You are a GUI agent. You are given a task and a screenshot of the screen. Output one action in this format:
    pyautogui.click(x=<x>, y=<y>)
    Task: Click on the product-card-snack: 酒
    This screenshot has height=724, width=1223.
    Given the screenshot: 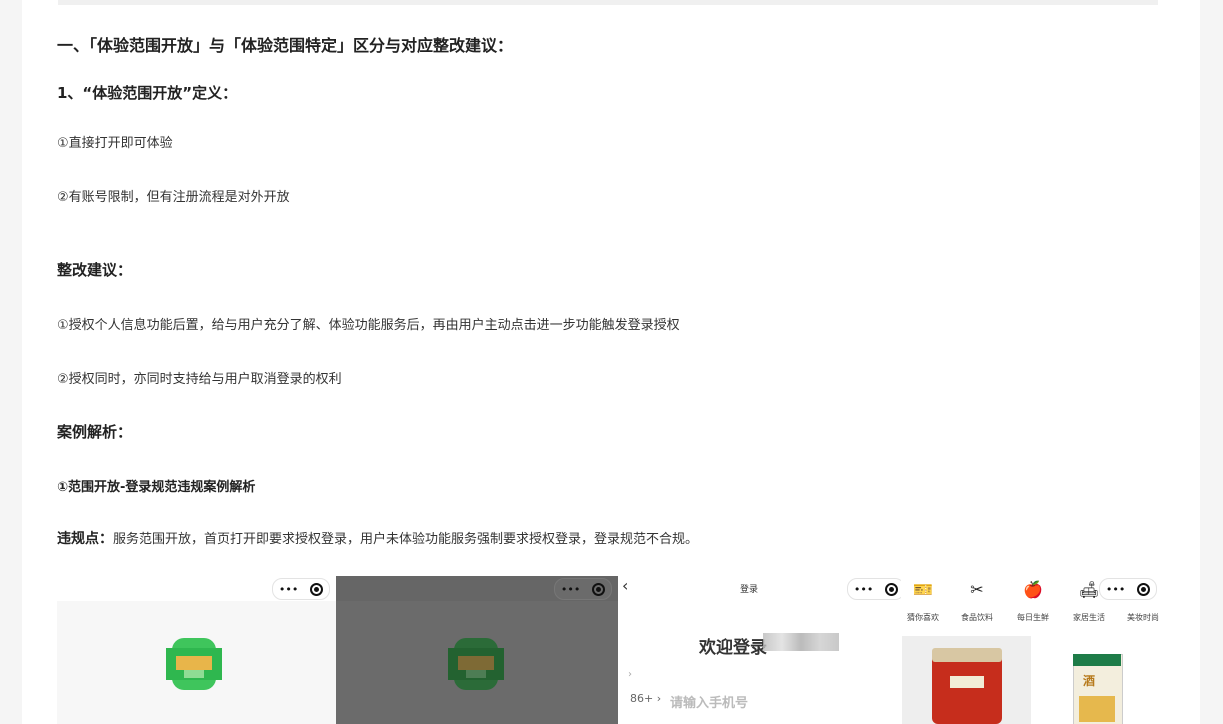 What is the action you would take?
    pyautogui.click(x=1099, y=680)
    